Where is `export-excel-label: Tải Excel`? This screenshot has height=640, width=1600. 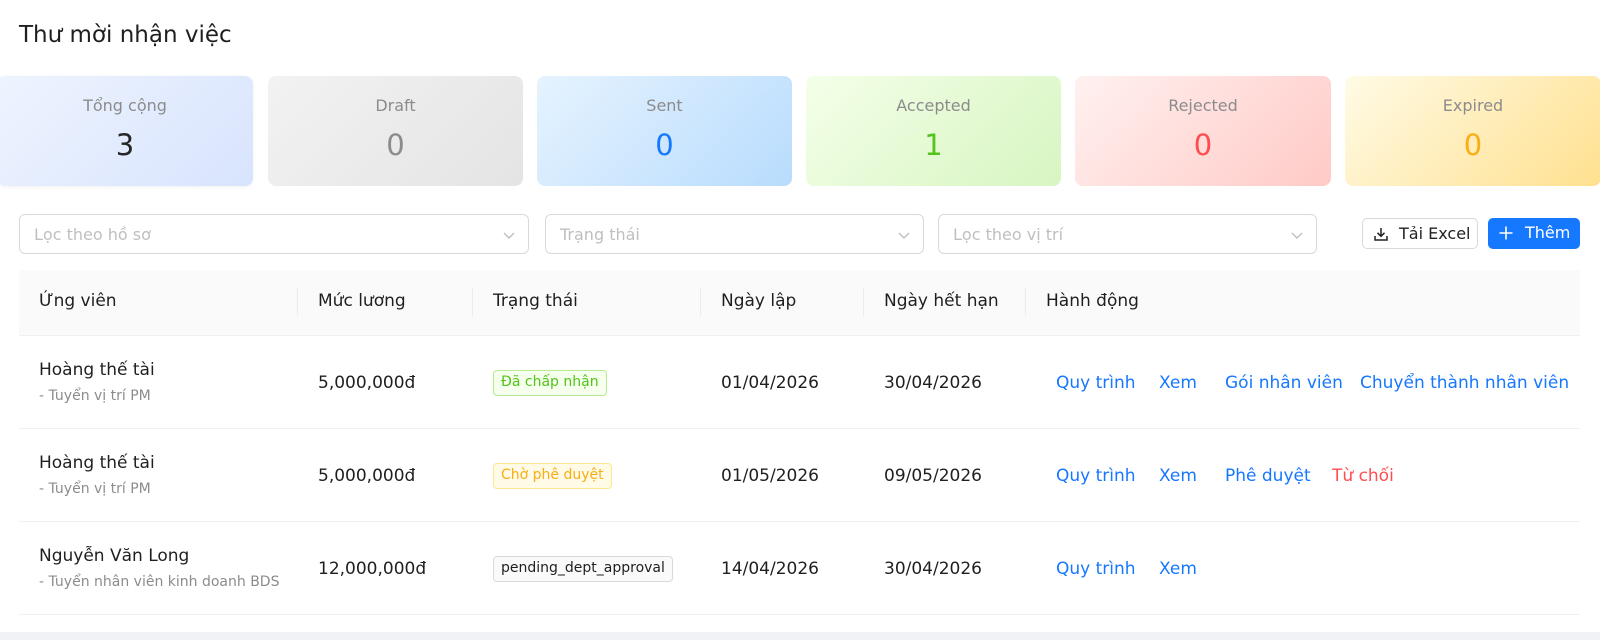 export-excel-label: Tải Excel is located at coordinates (1435, 233).